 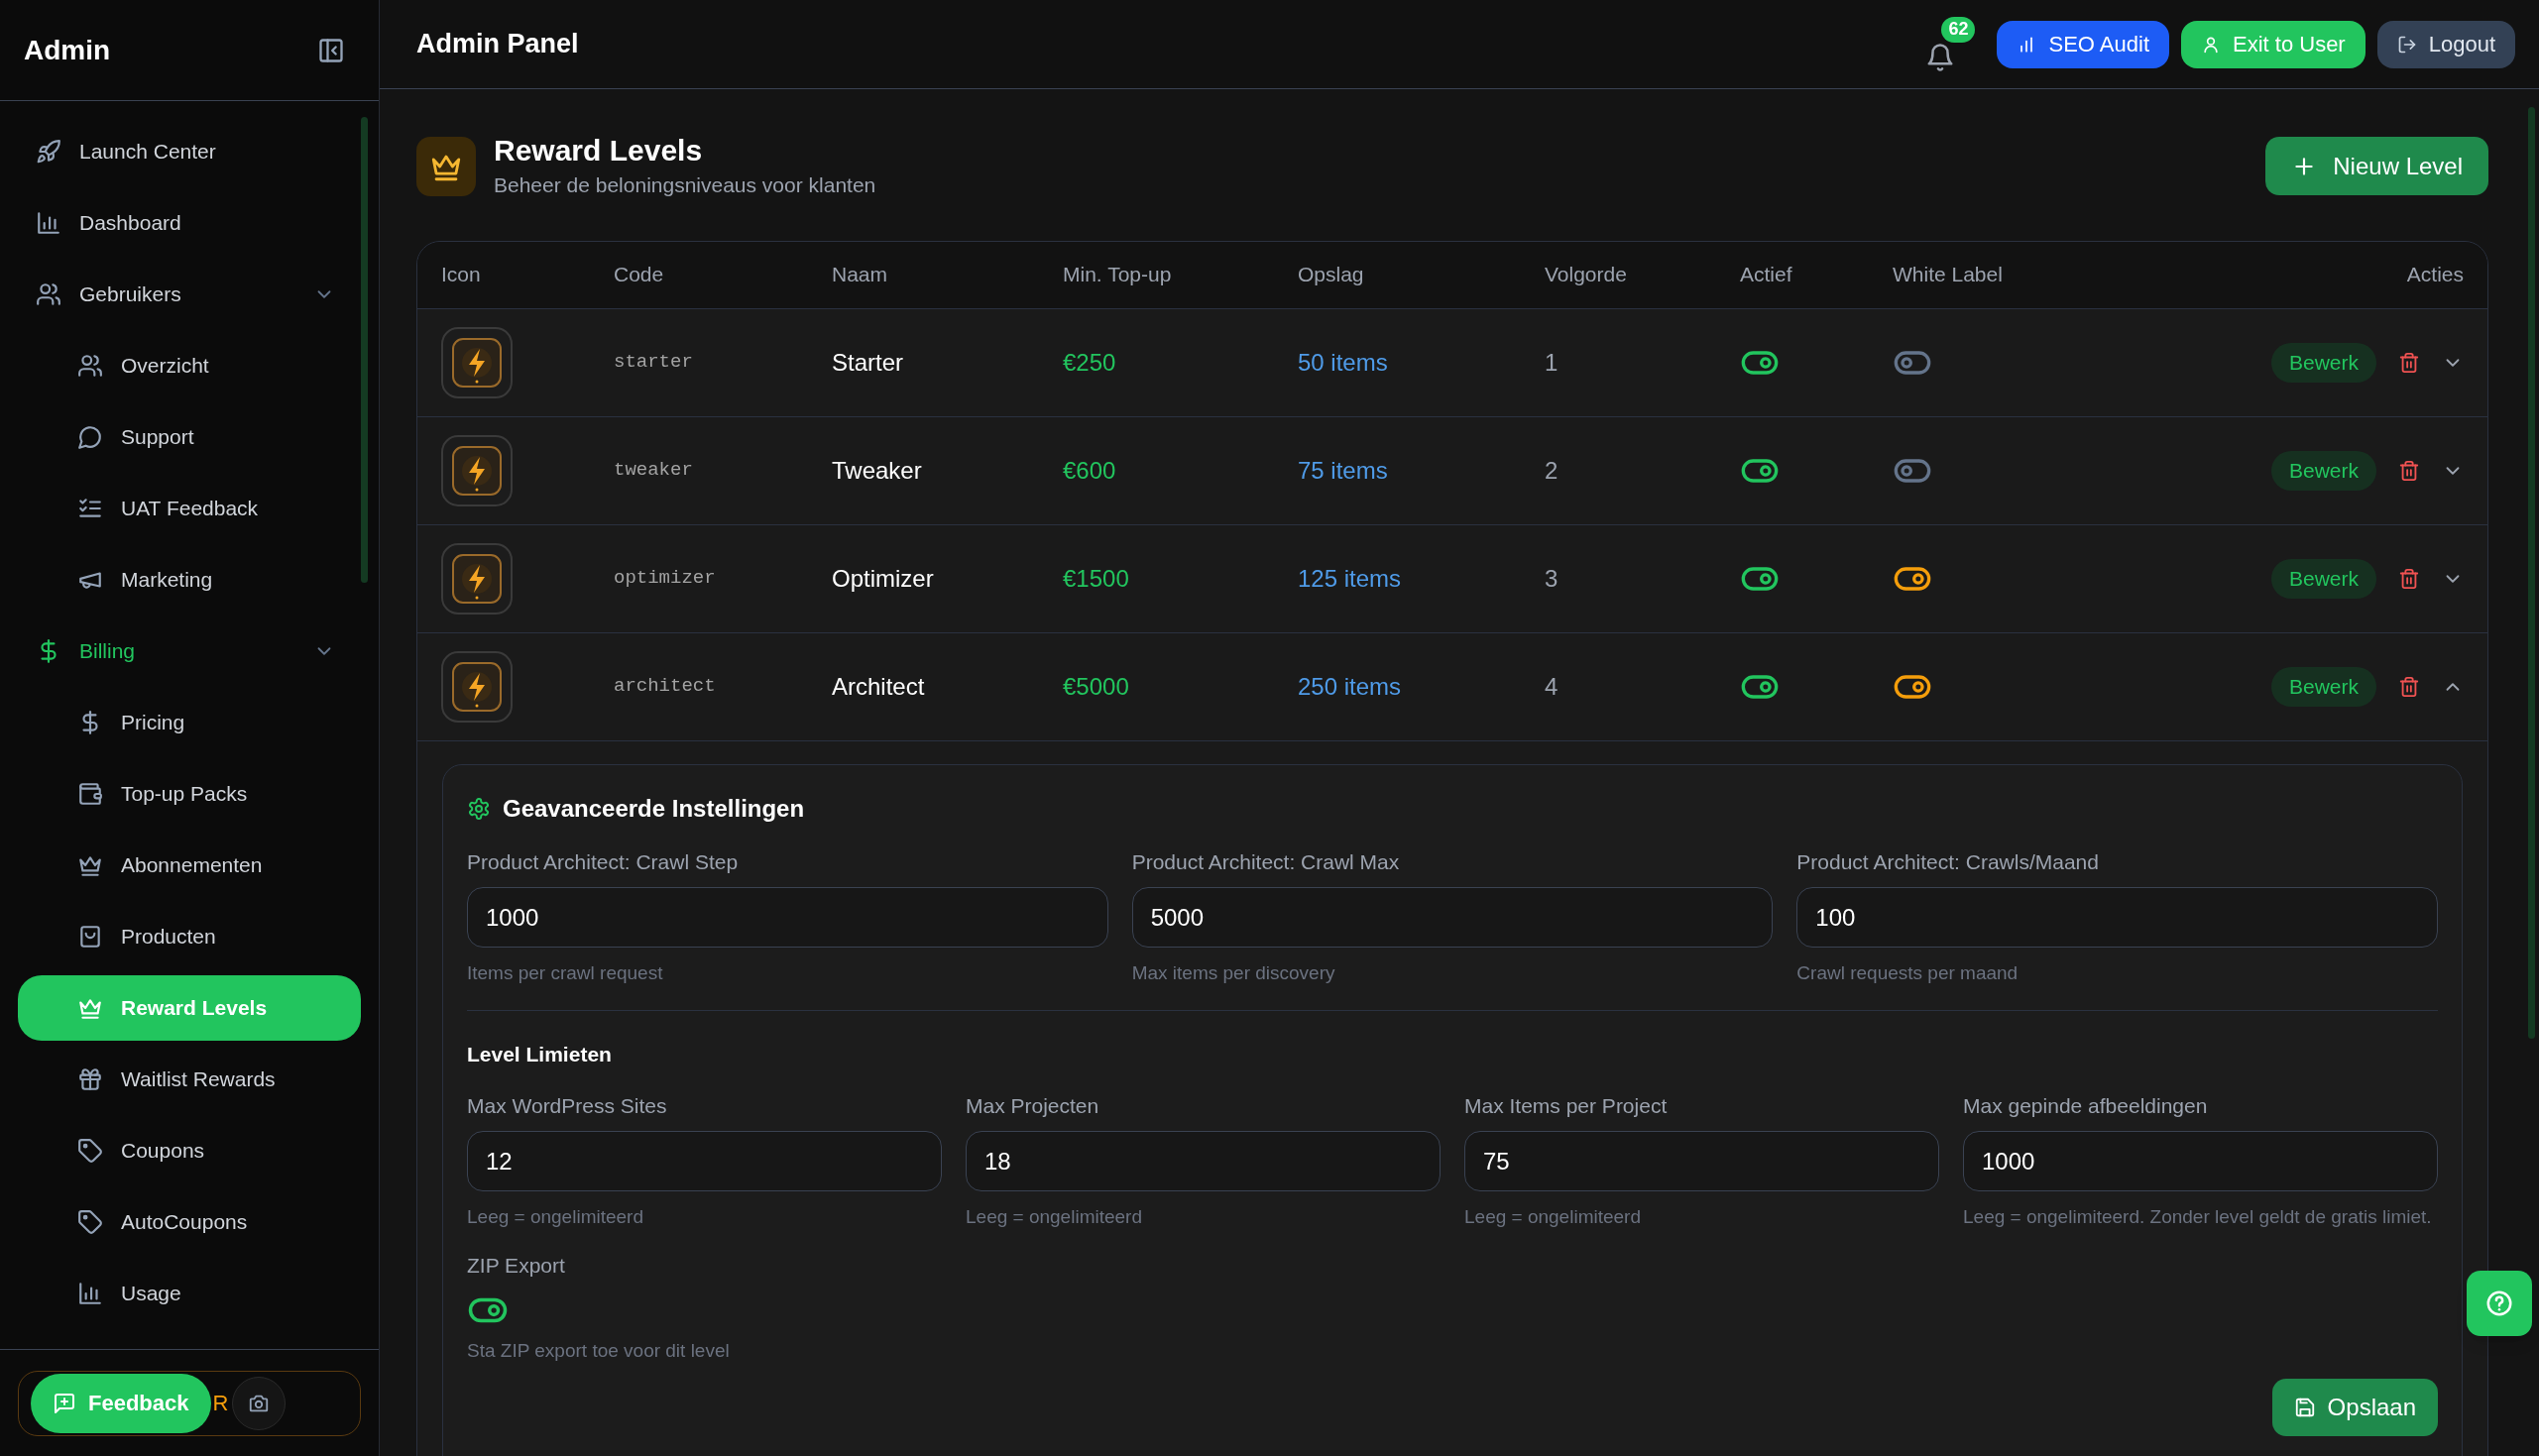 What do you see at coordinates (2117, 917) in the screenshot?
I see `input-field: 100` at bounding box center [2117, 917].